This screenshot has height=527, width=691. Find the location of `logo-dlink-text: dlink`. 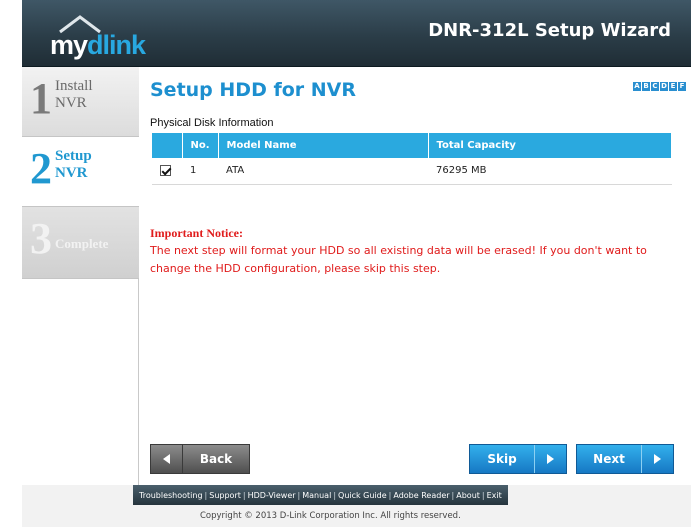

logo-dlink-text: dlink is located at coordinates (116, 45).